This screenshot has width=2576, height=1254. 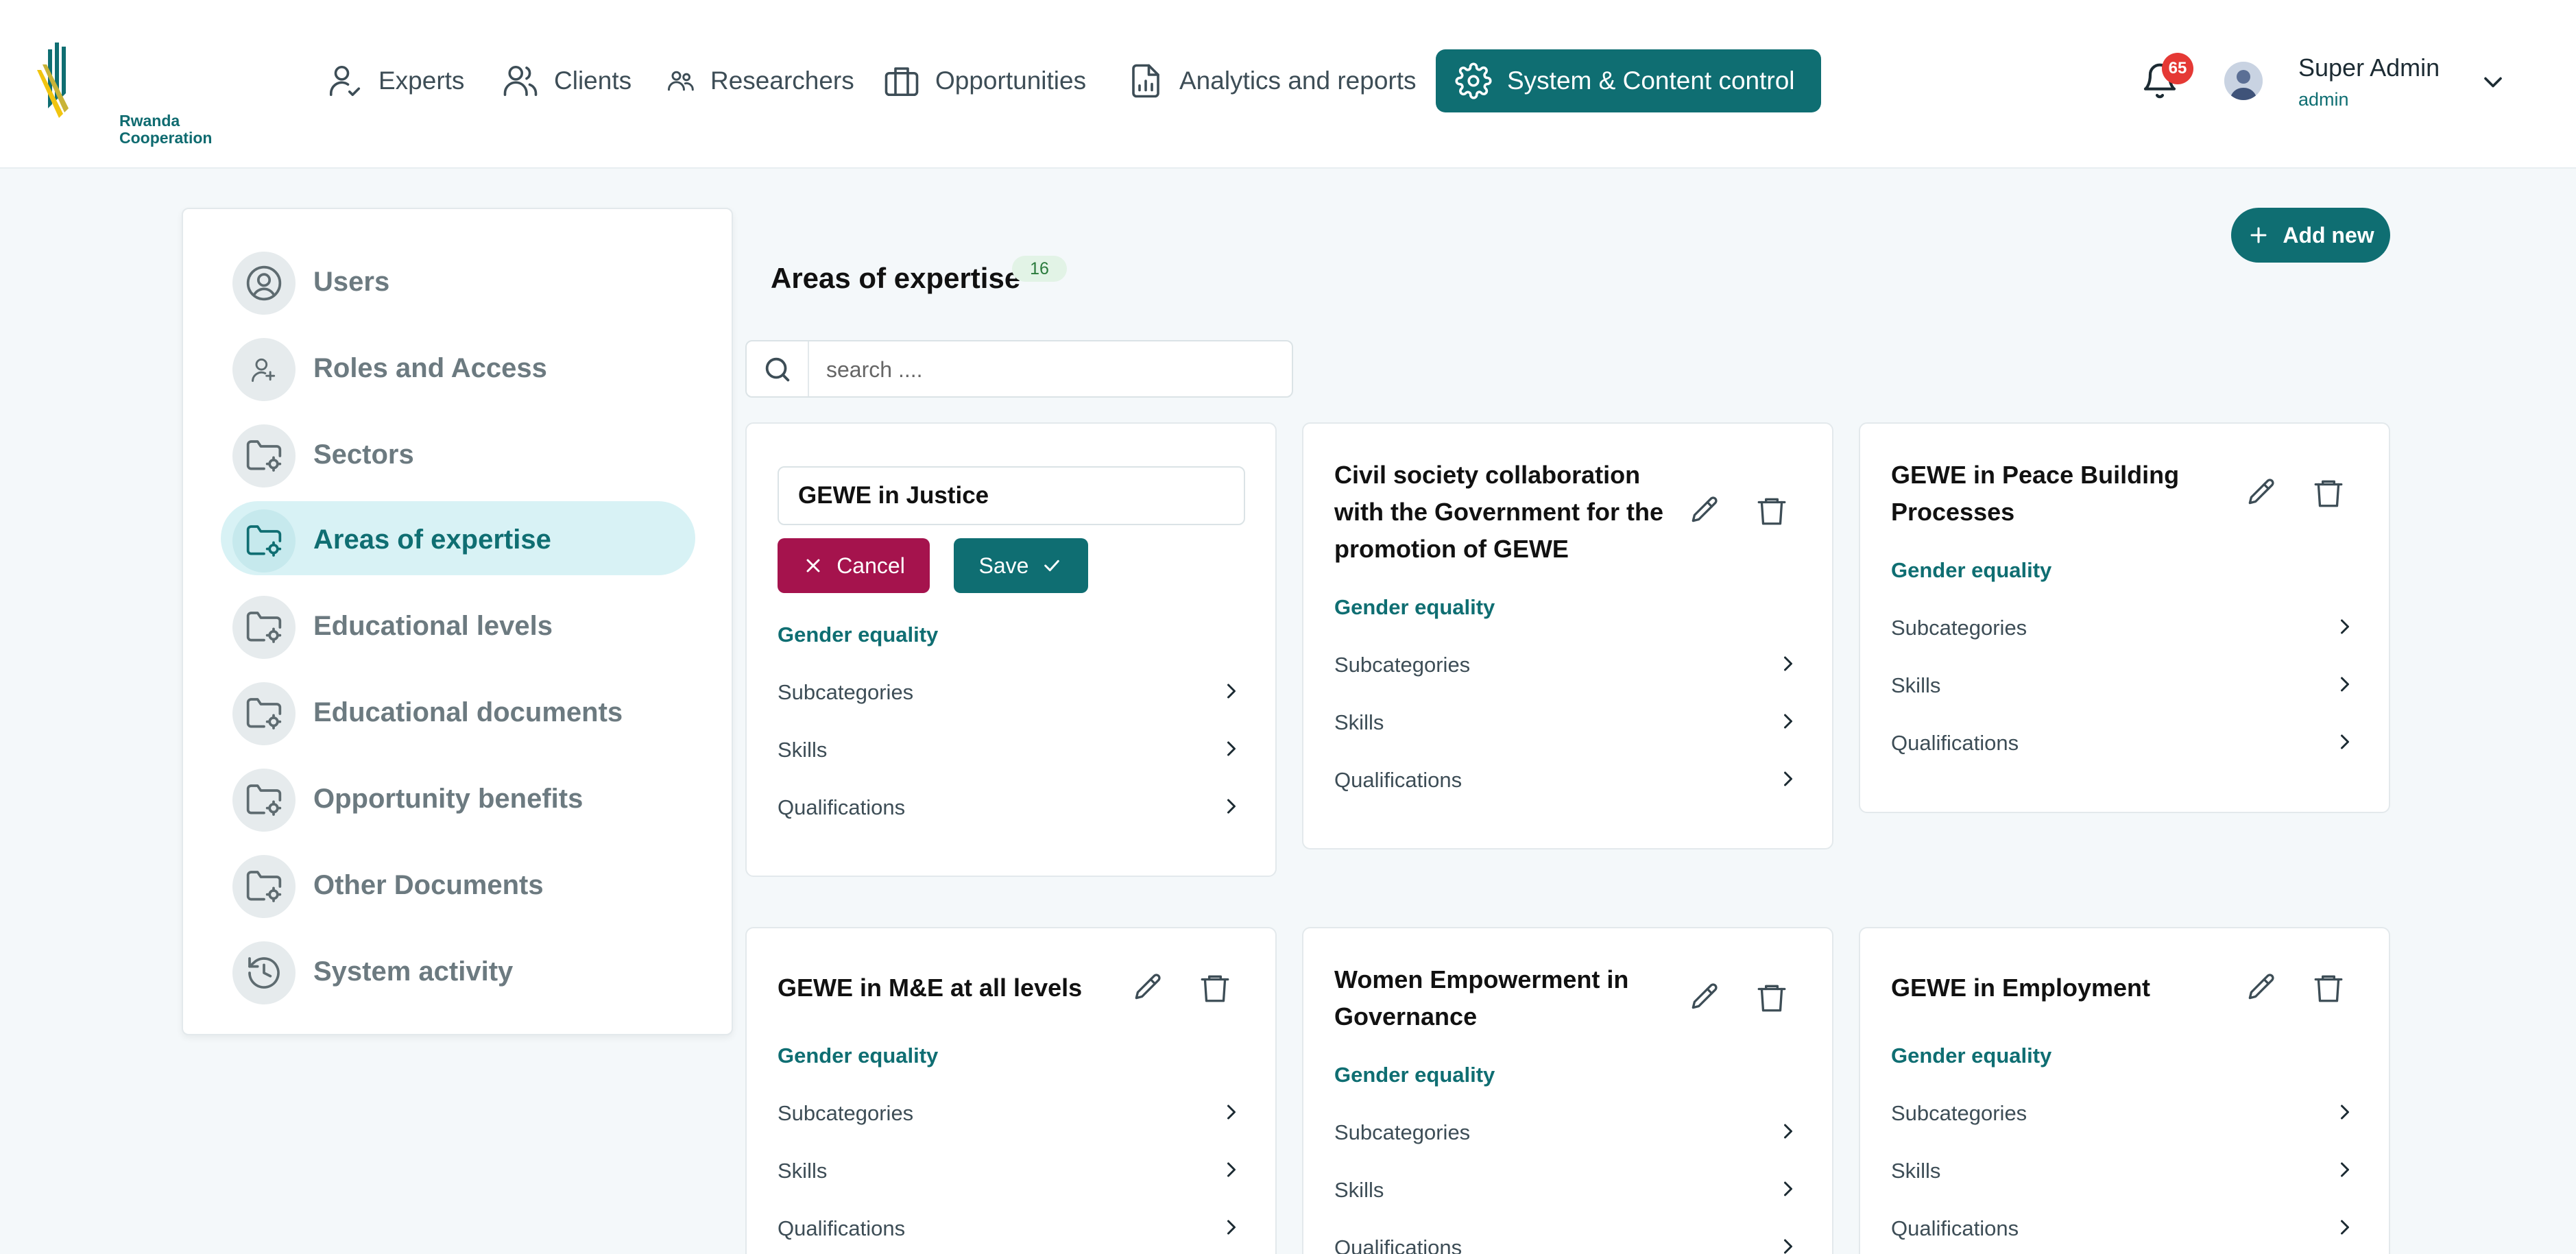 What do you see at coordinates (1012, 495) in the screenshot?
I see `expertise-name-input` at bounding box center [1012, 495].